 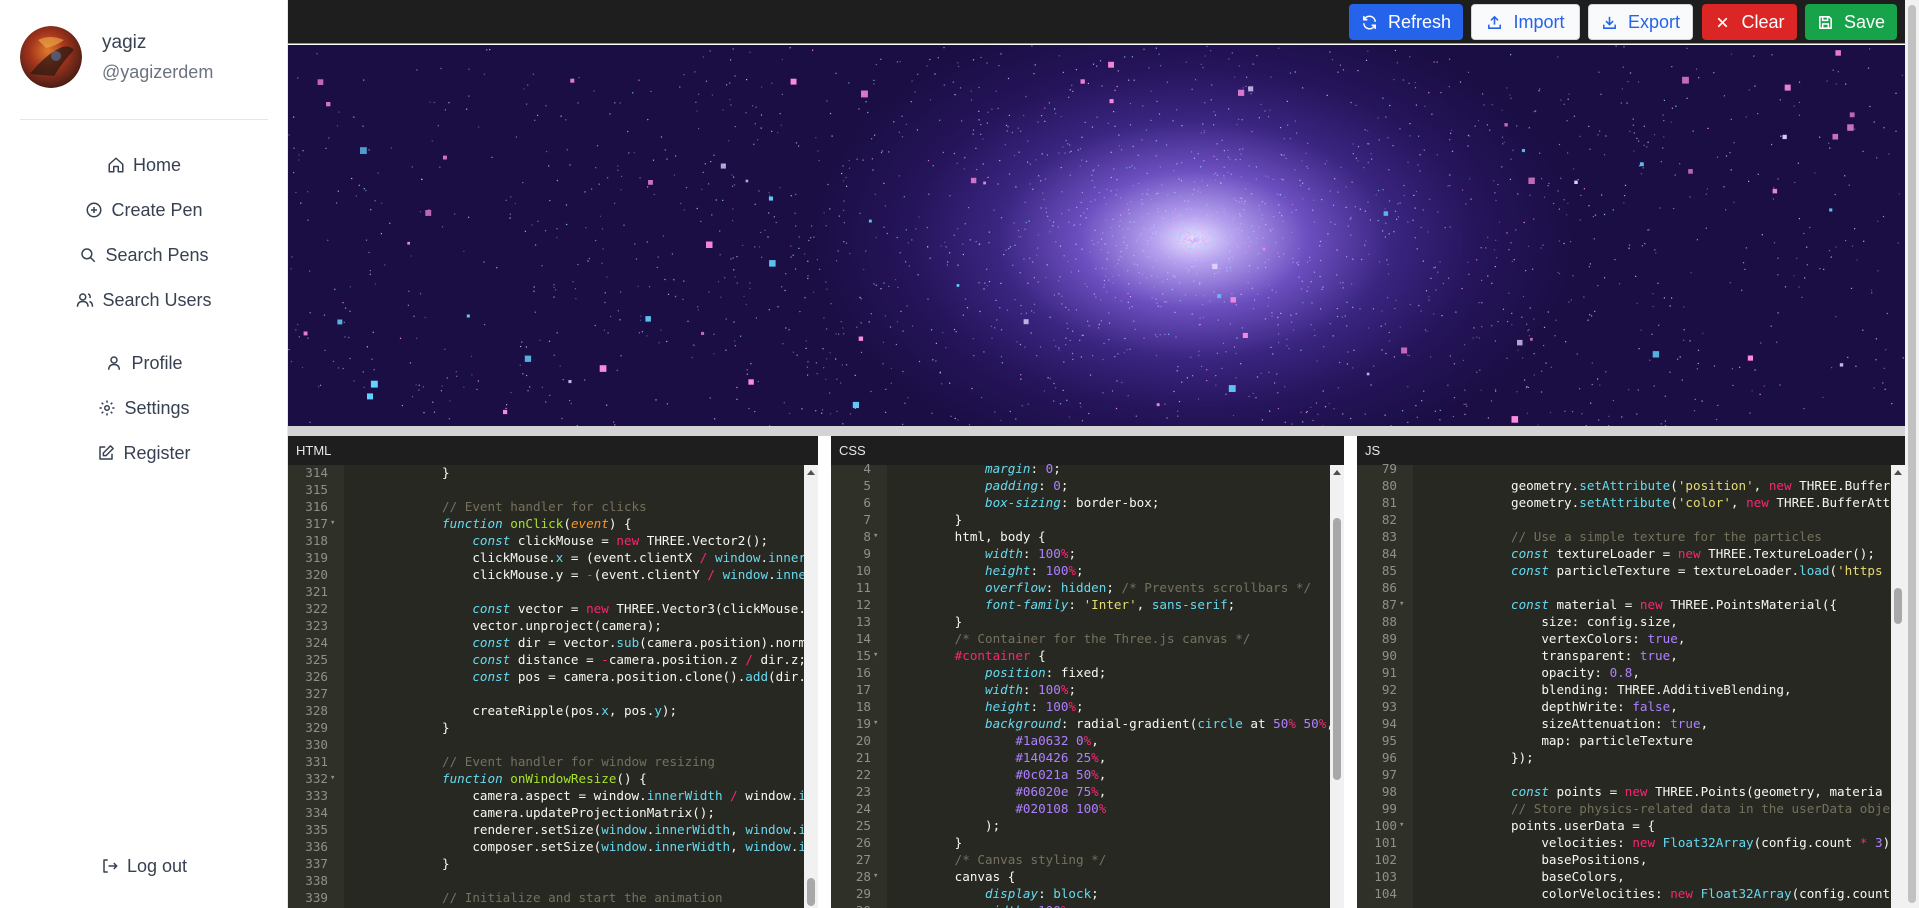 What do you see at coordinates (144, 165) in the screenshot?
I see `nav-home: Home` at bounding box center [144, 165].